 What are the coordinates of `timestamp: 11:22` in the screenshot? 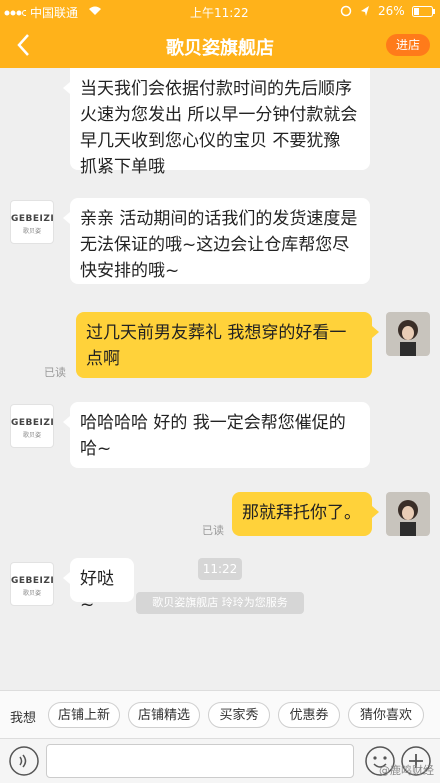 It's located at (220, 569).